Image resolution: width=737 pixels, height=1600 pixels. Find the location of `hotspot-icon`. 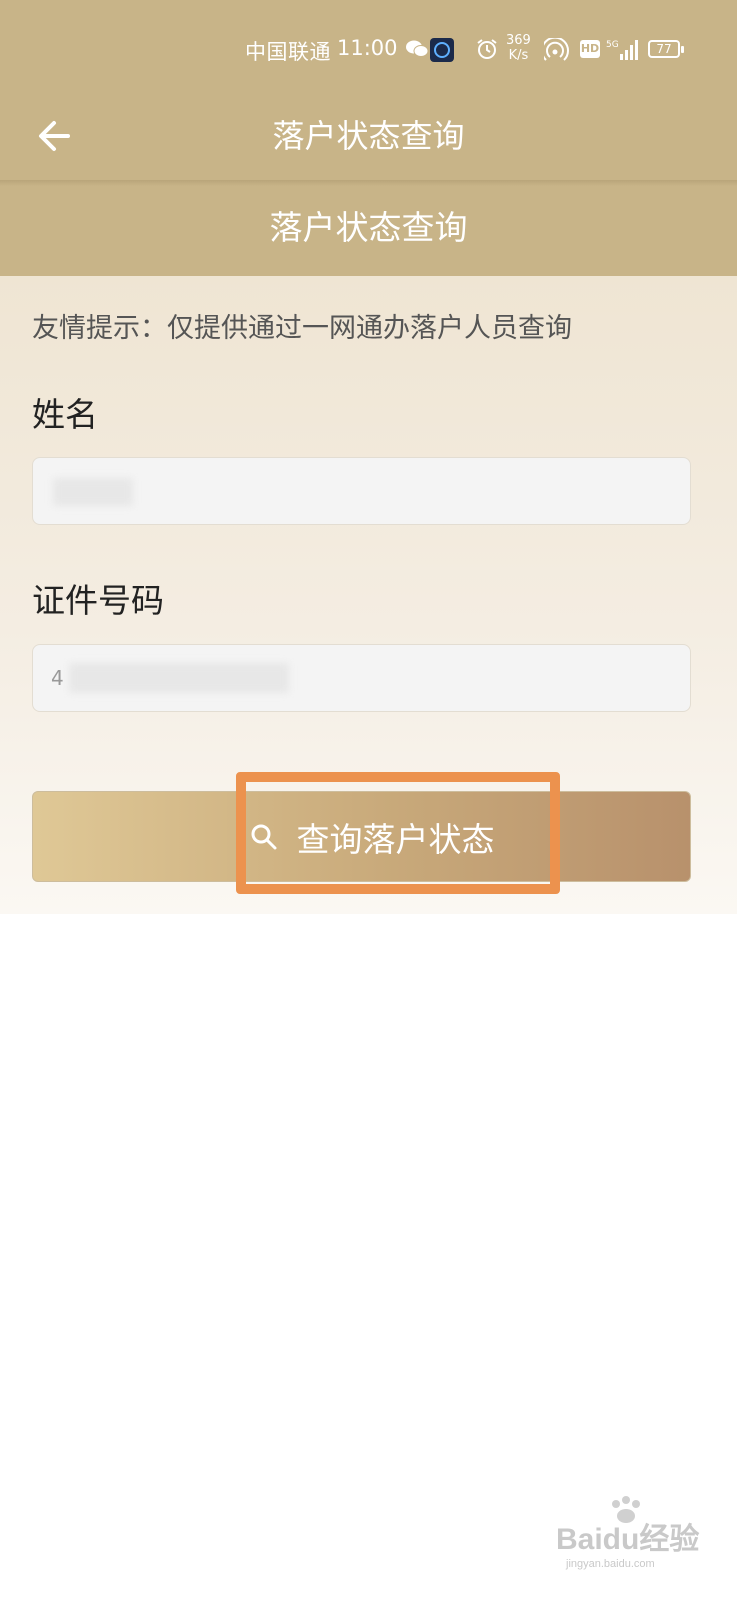

hotspot-icon is located at coordinates (556, 49).